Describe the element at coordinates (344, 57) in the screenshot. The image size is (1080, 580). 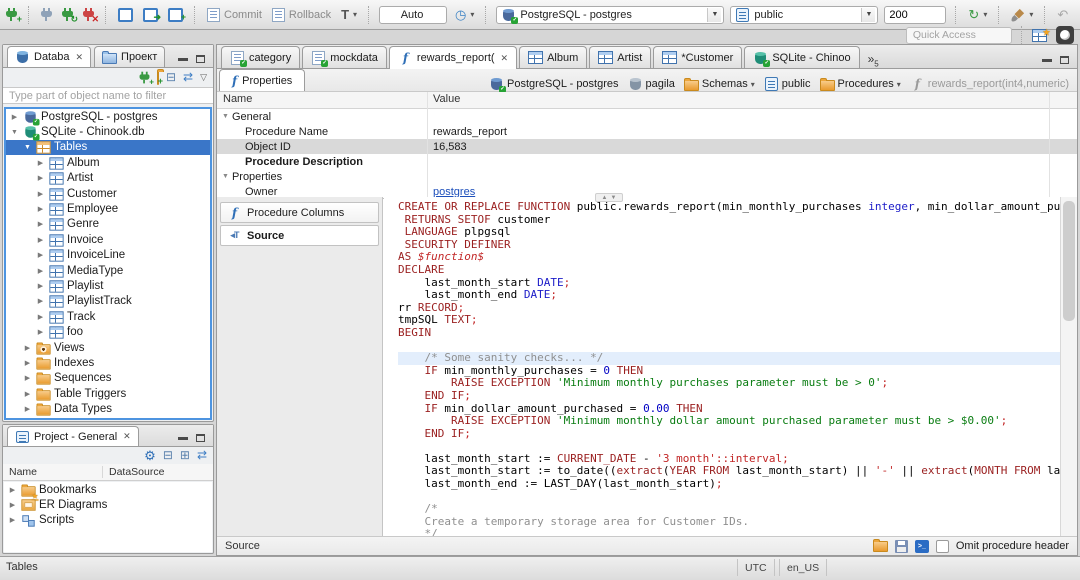
I see `editor-tab-mockdata: ✓ mockdata` at that location.